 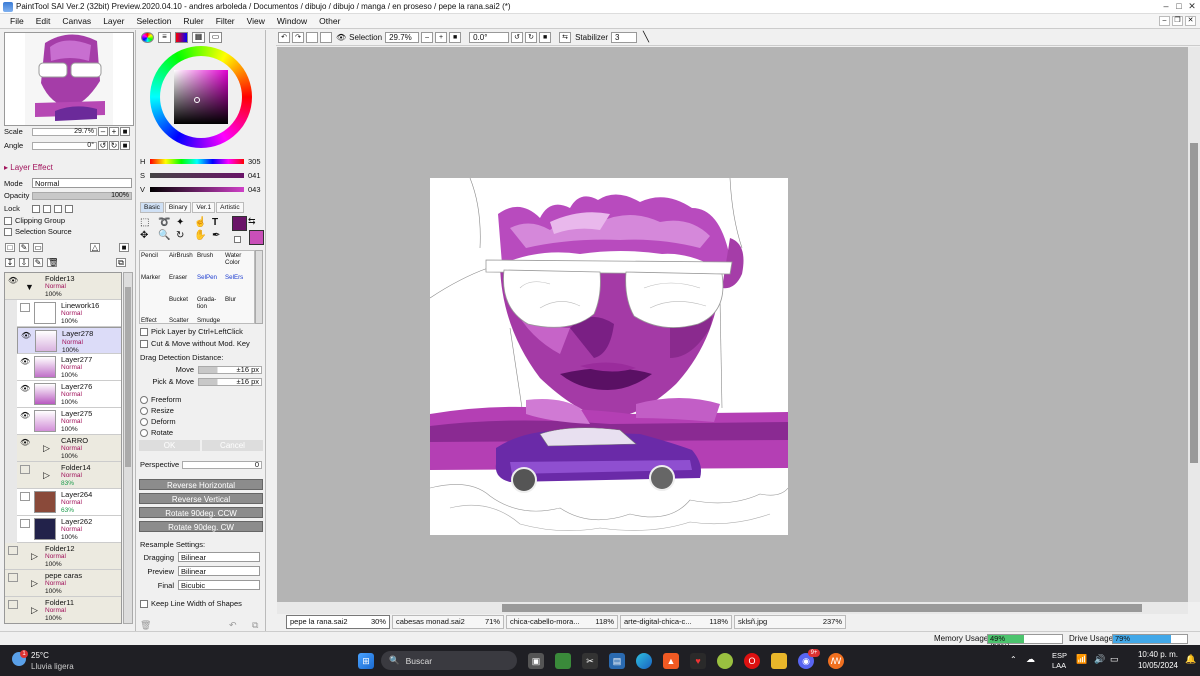 What do you see at coordinates (125, 145) in the screenshot?
I see `rotate-reset-button: ■` at bounding box center [125, 145].